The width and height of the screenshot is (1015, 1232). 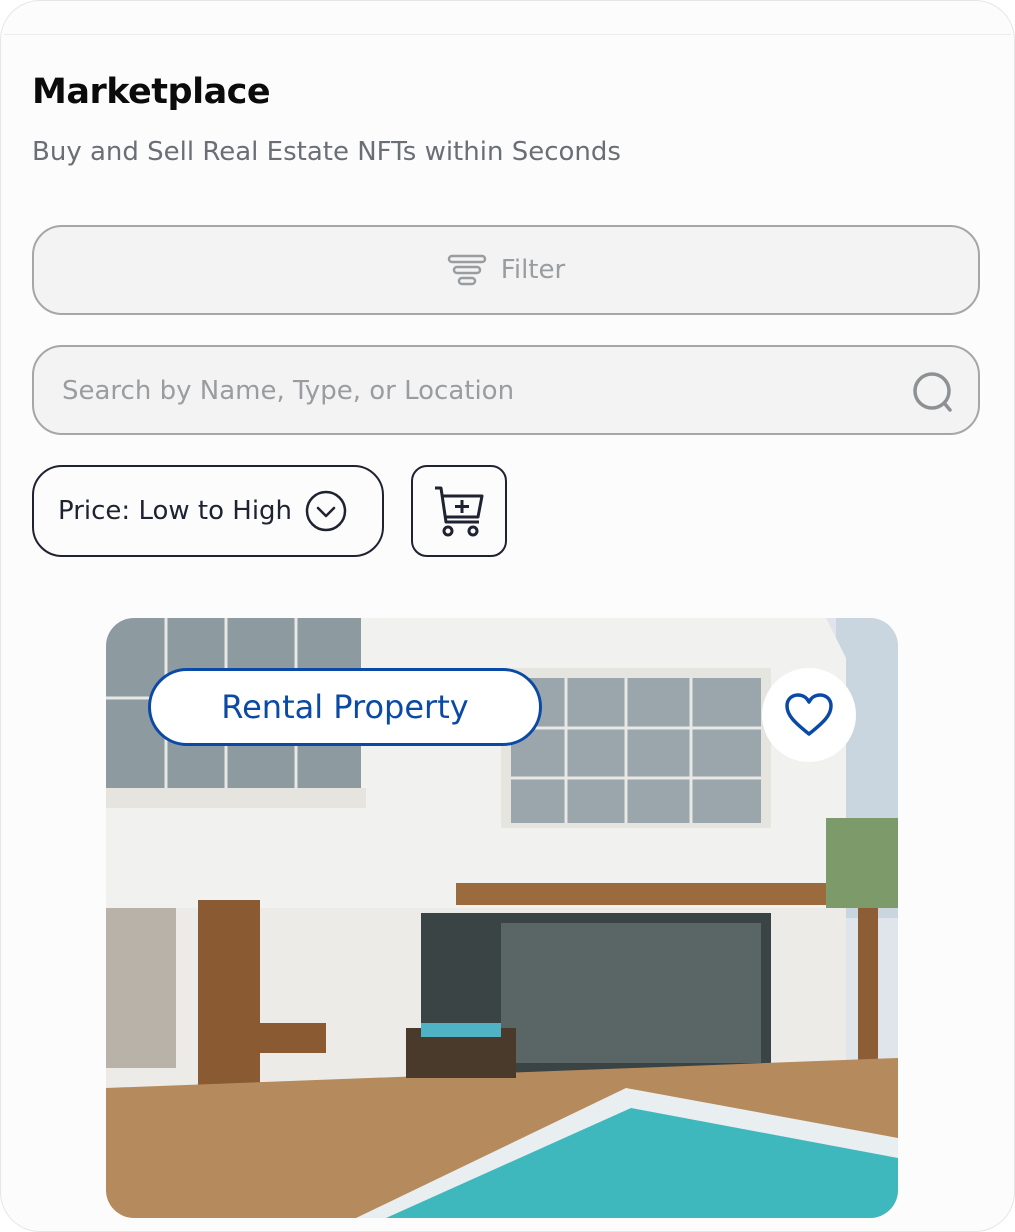 I want to click on chevron-down-circle-icon, so click(x=326, y=511).